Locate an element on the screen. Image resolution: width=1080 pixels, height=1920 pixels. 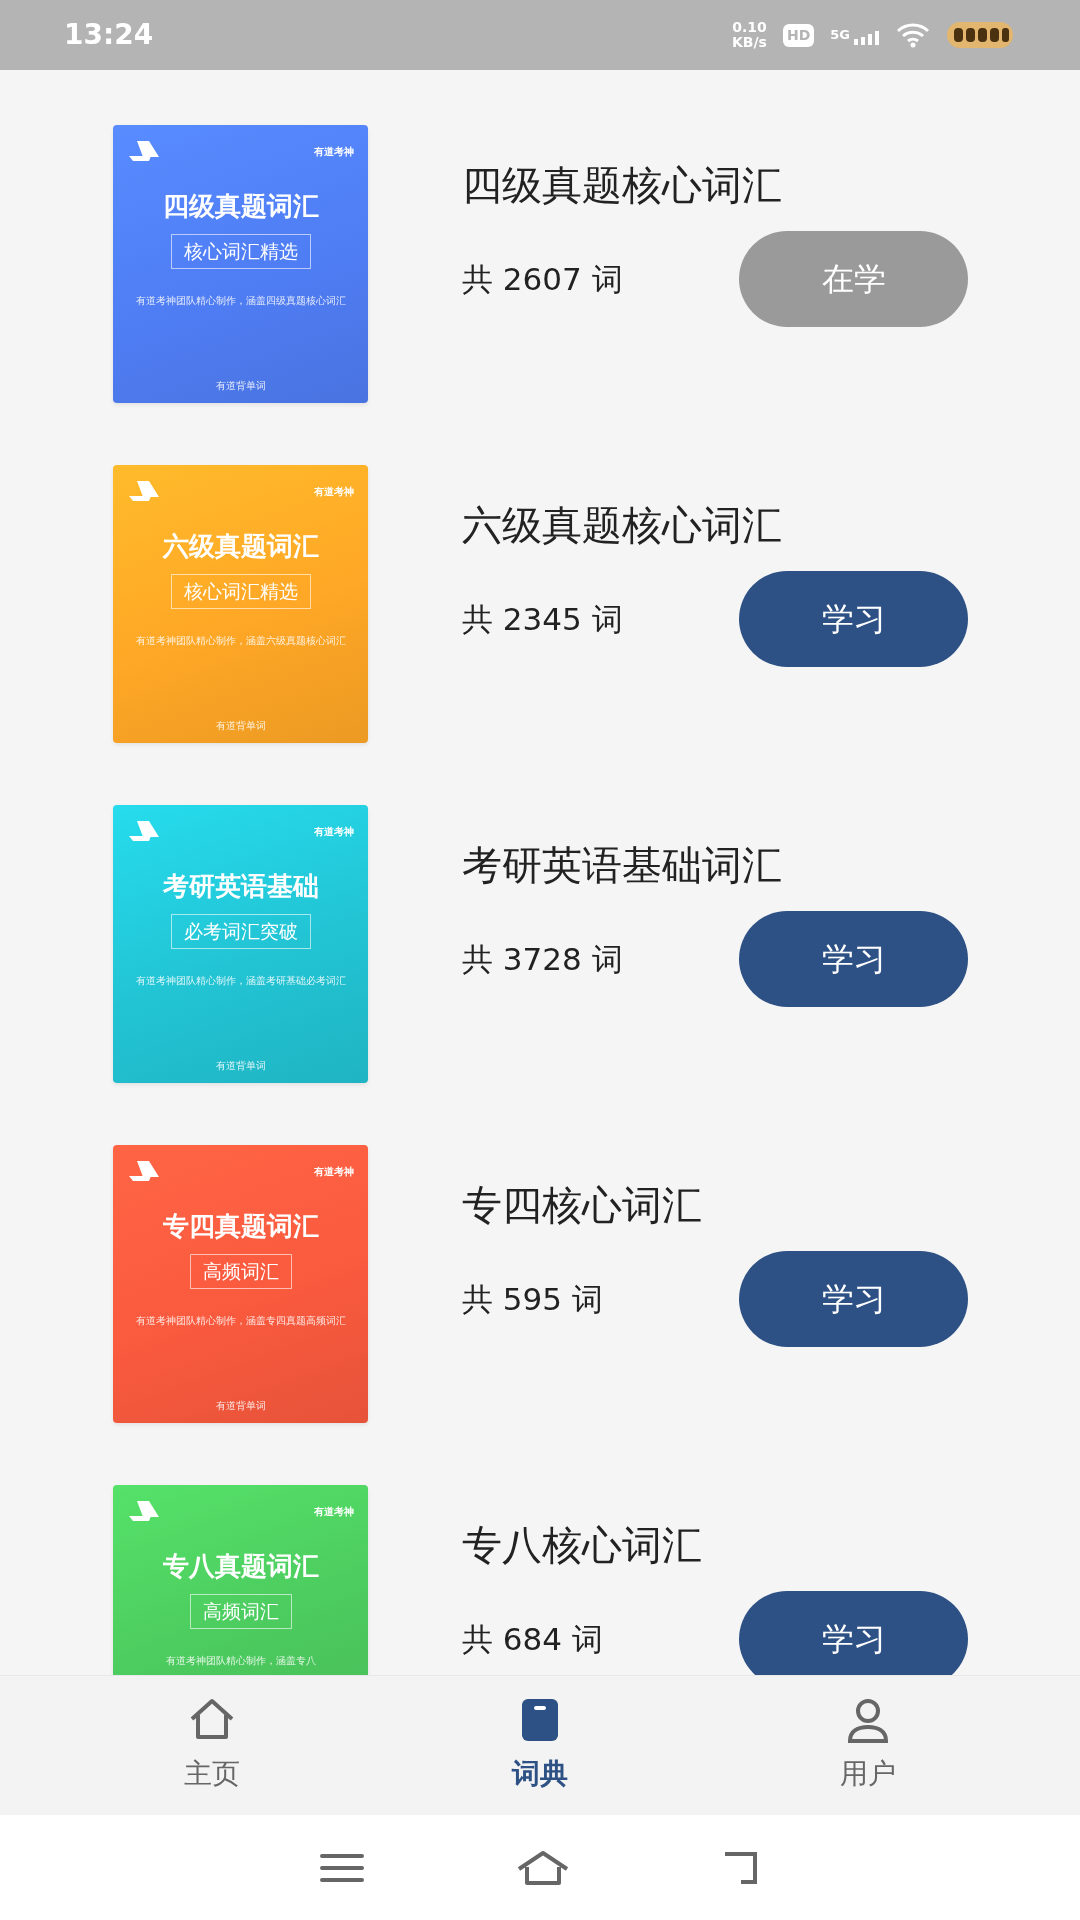
cover-description: 有道考神团队精心制作，涵盖专八 is located at coordinates (240, 1660).